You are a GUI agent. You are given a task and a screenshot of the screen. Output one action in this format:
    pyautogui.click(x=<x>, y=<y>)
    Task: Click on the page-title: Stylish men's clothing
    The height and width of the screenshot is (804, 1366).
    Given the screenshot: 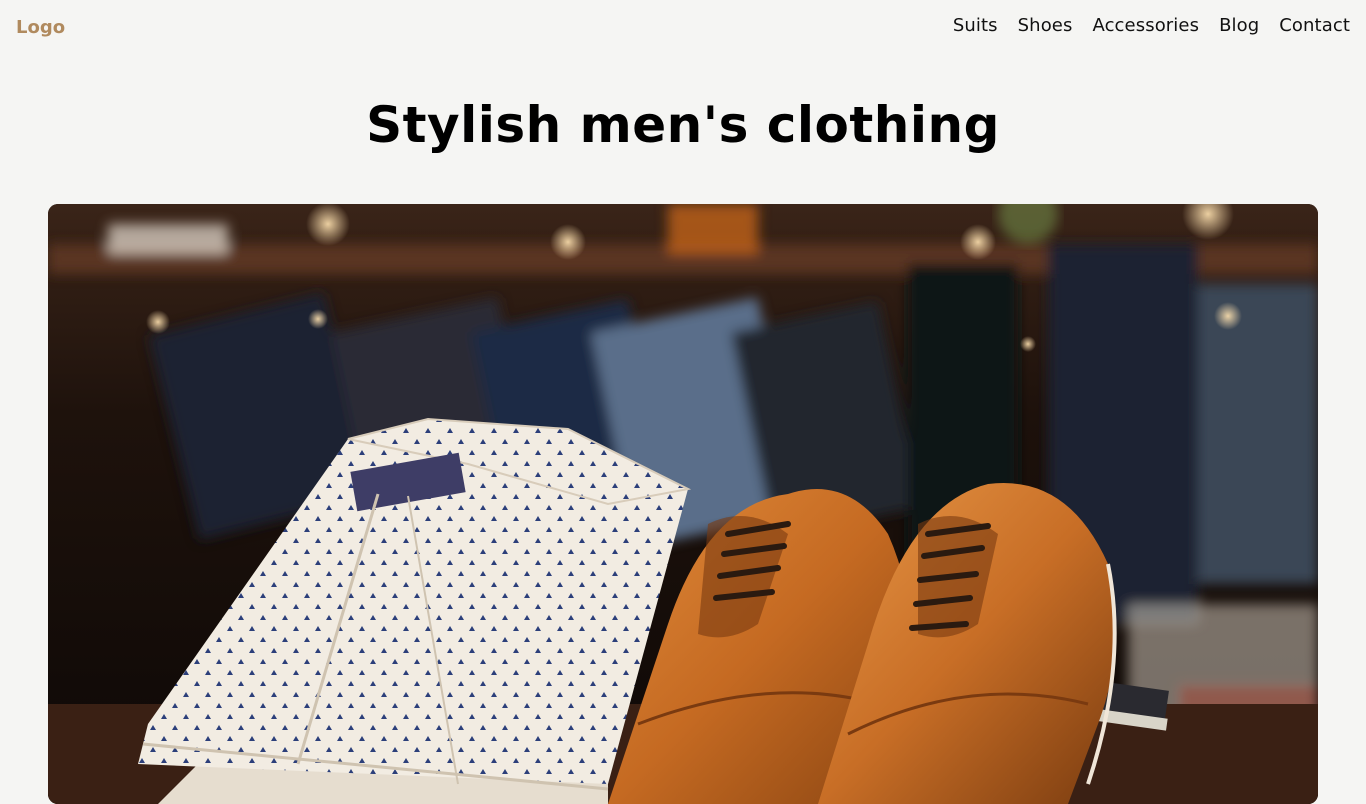 What is the action you would take?
    pyautogui.click(x=683, y=125)
    